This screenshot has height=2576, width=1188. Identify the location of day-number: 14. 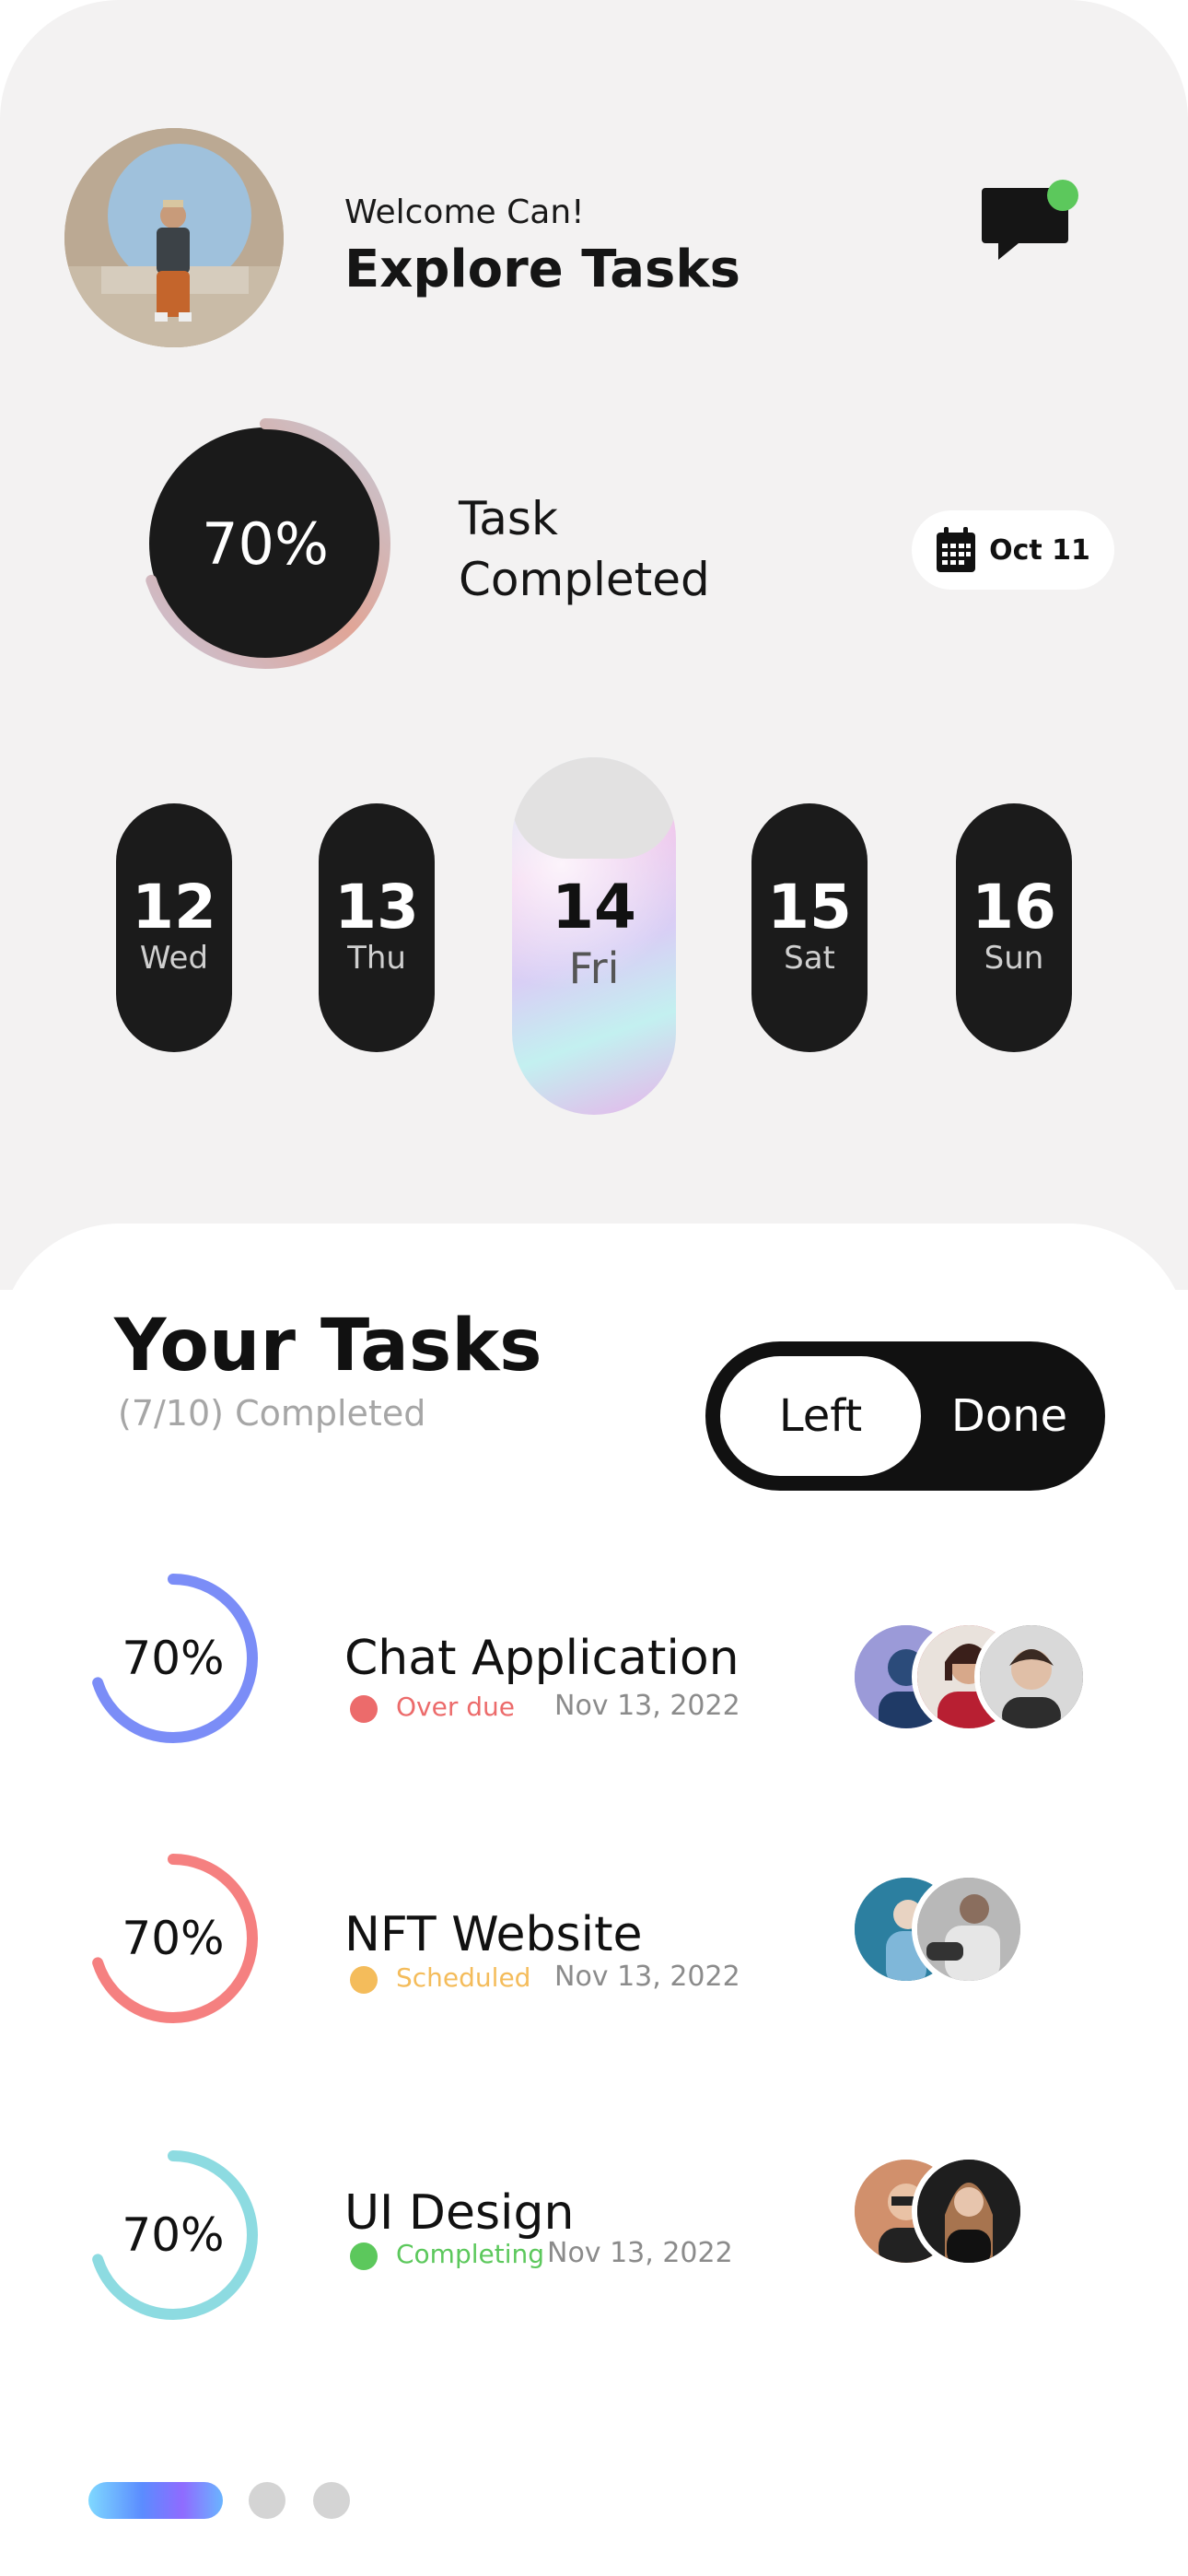
(594, 907).